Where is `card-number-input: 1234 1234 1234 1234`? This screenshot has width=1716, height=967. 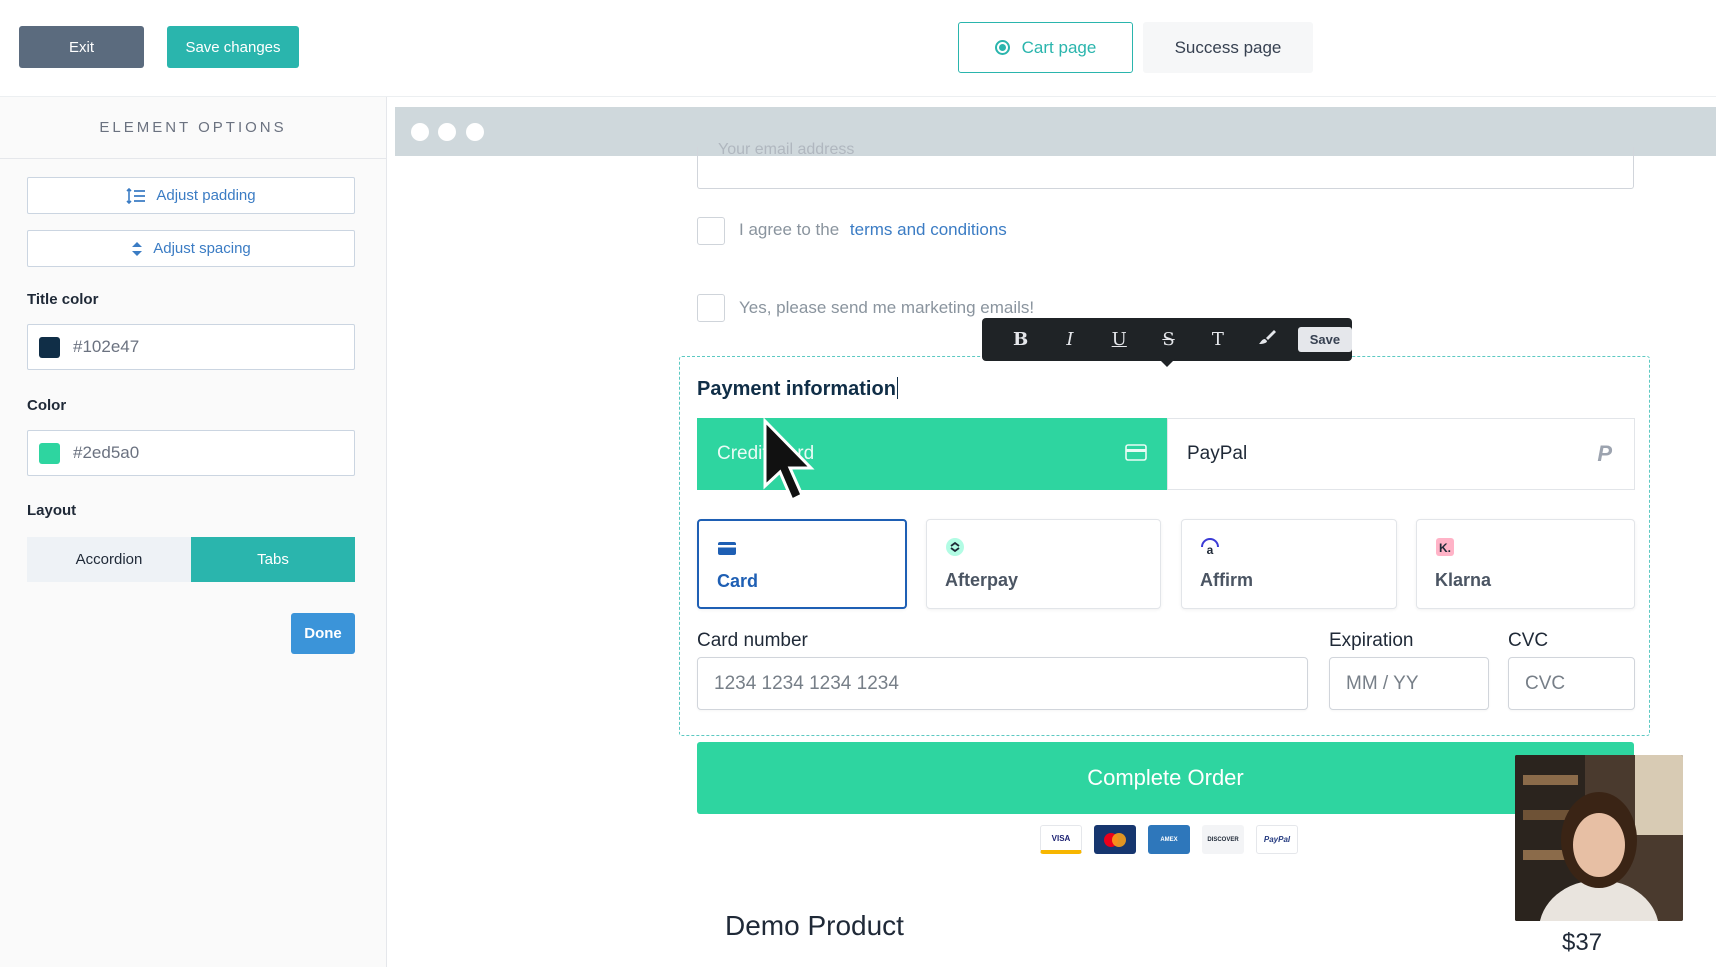
card-number-input: 1234 1234 1234 1234 is located at coordinates (1002, 683).